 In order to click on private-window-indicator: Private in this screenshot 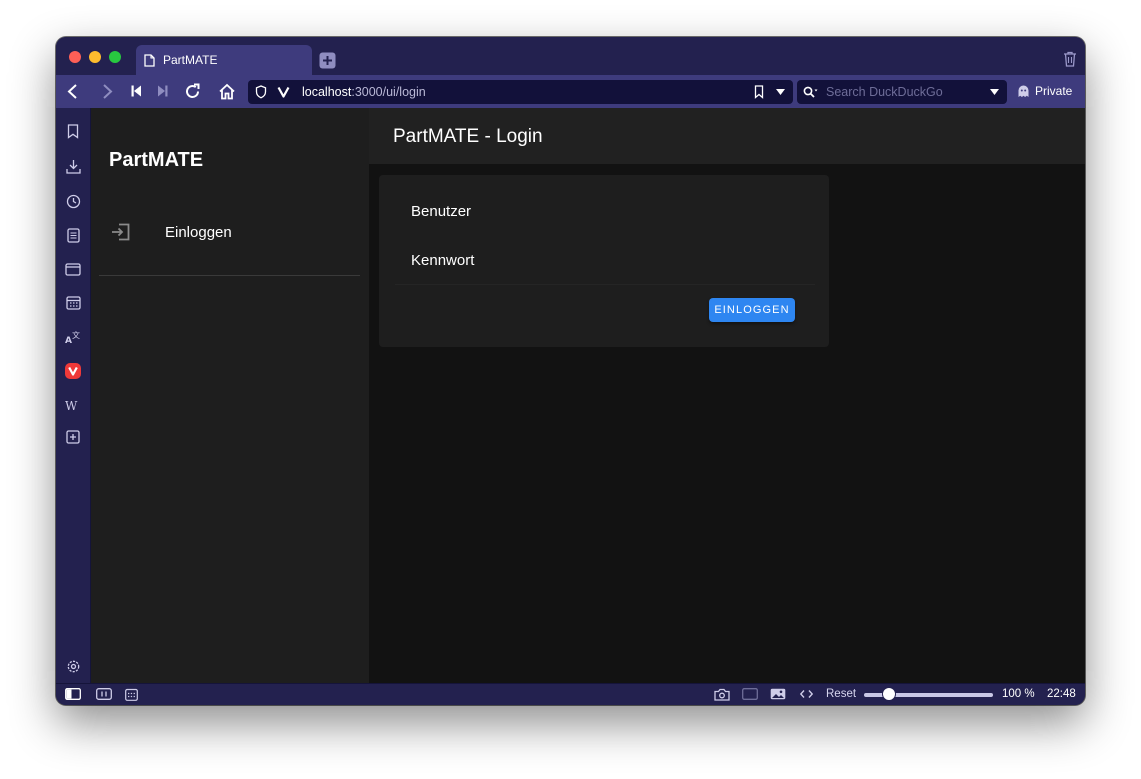, I will do `click(1045, 91)`.